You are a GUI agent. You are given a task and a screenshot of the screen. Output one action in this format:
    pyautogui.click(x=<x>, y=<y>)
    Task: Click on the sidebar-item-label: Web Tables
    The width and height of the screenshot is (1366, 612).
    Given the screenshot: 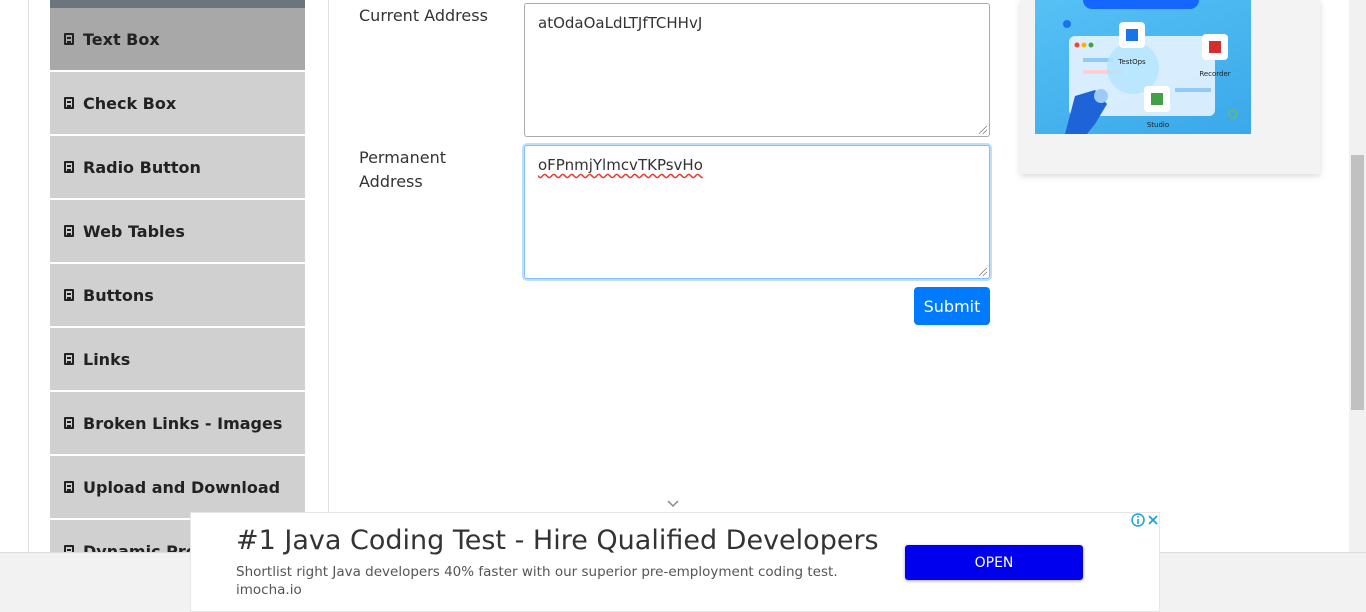 What is the action you would take?
    pyautogui.click(x=134, y=231)
    